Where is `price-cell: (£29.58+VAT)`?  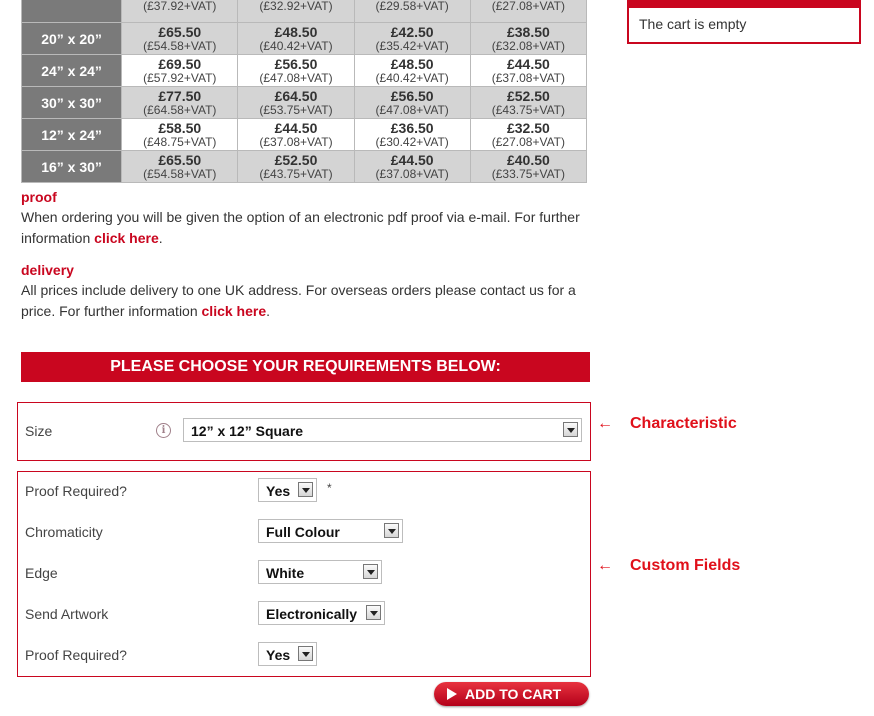
price-cell: (£29.58+VAT) is located at coordinates (412, 11).